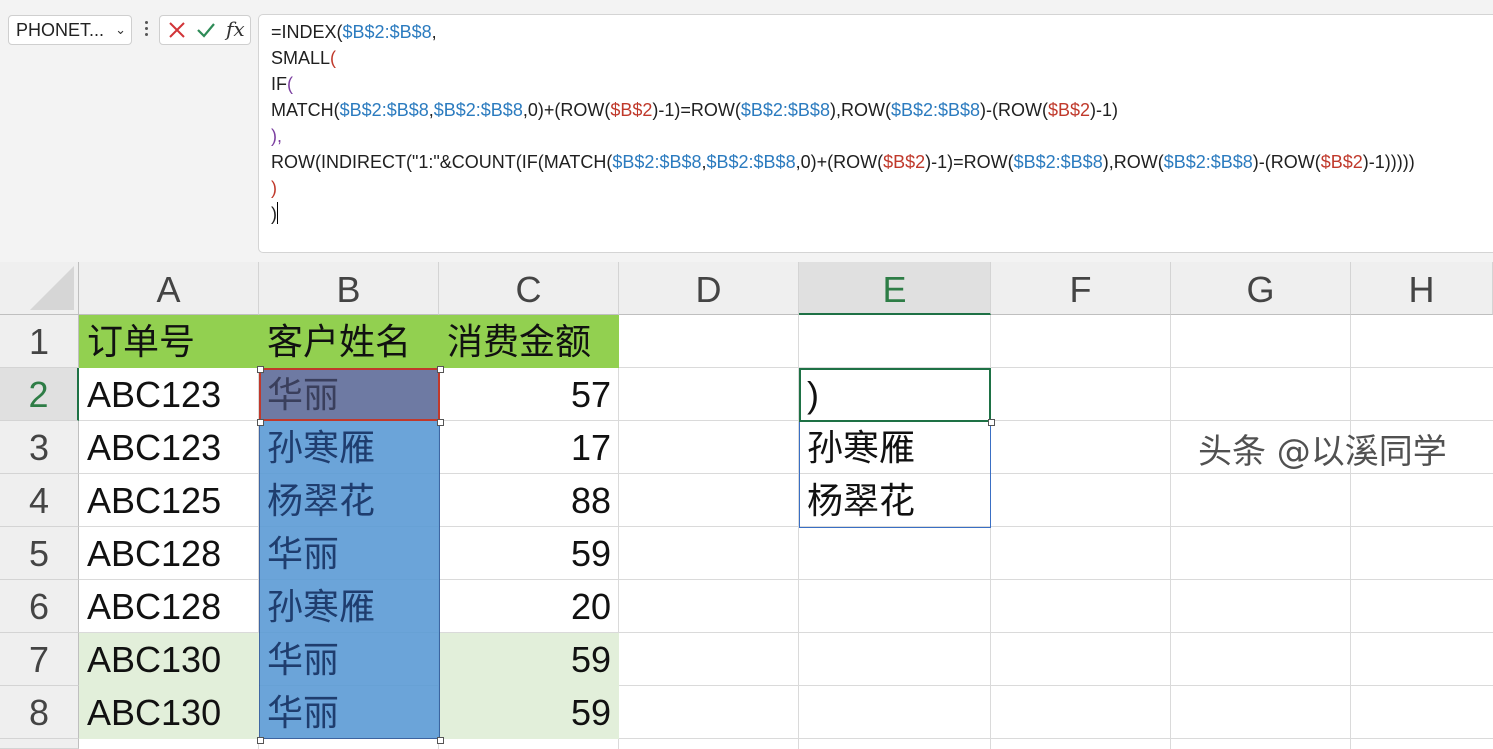  I want to click on column-header-e: E, so click(895, 288).